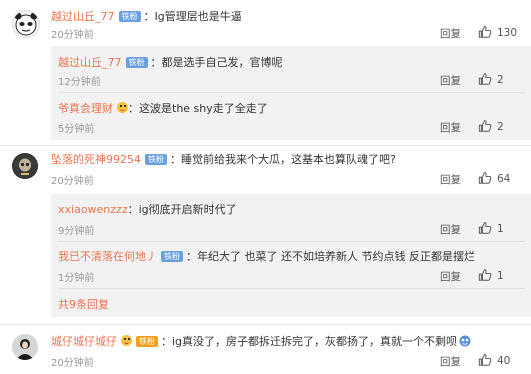 The width and height of the screenshot is (531, 374). I want to click on like-count: 40, so click(504, 361).